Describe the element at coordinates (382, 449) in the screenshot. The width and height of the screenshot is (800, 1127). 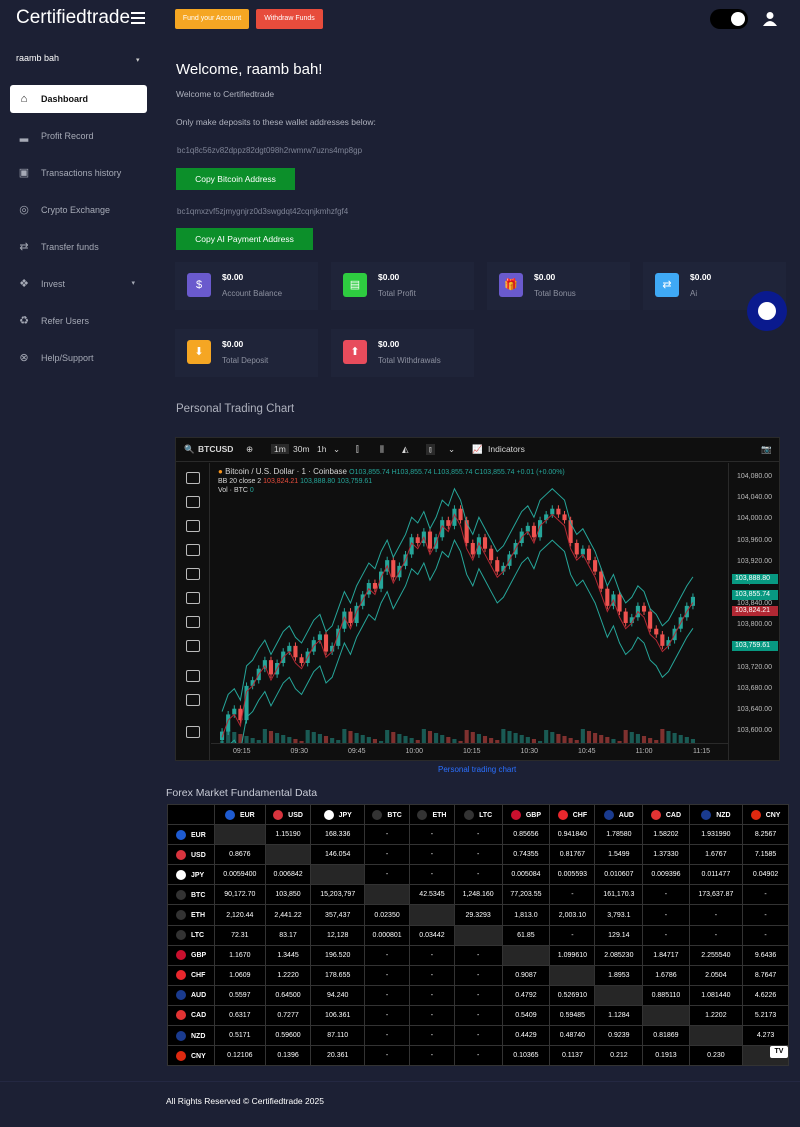
I see `candles-icon: ⫼` at that location.